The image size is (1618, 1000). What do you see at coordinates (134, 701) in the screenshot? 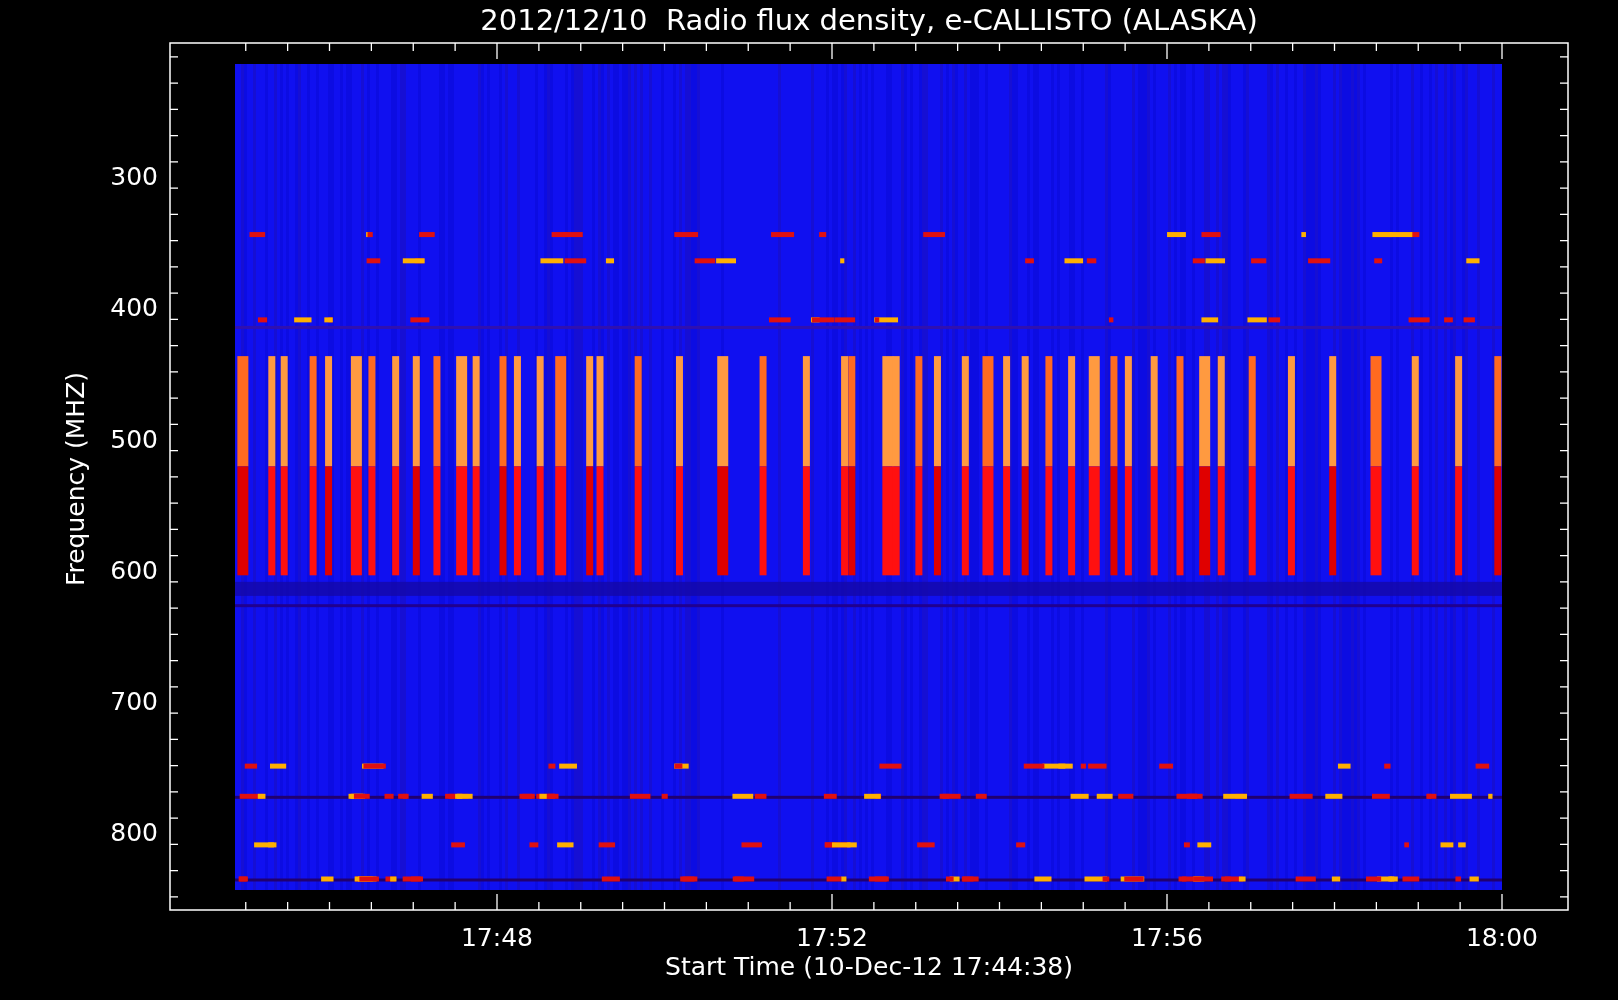
I see `y-tick-label: 700` at bounding box center [134, 701].